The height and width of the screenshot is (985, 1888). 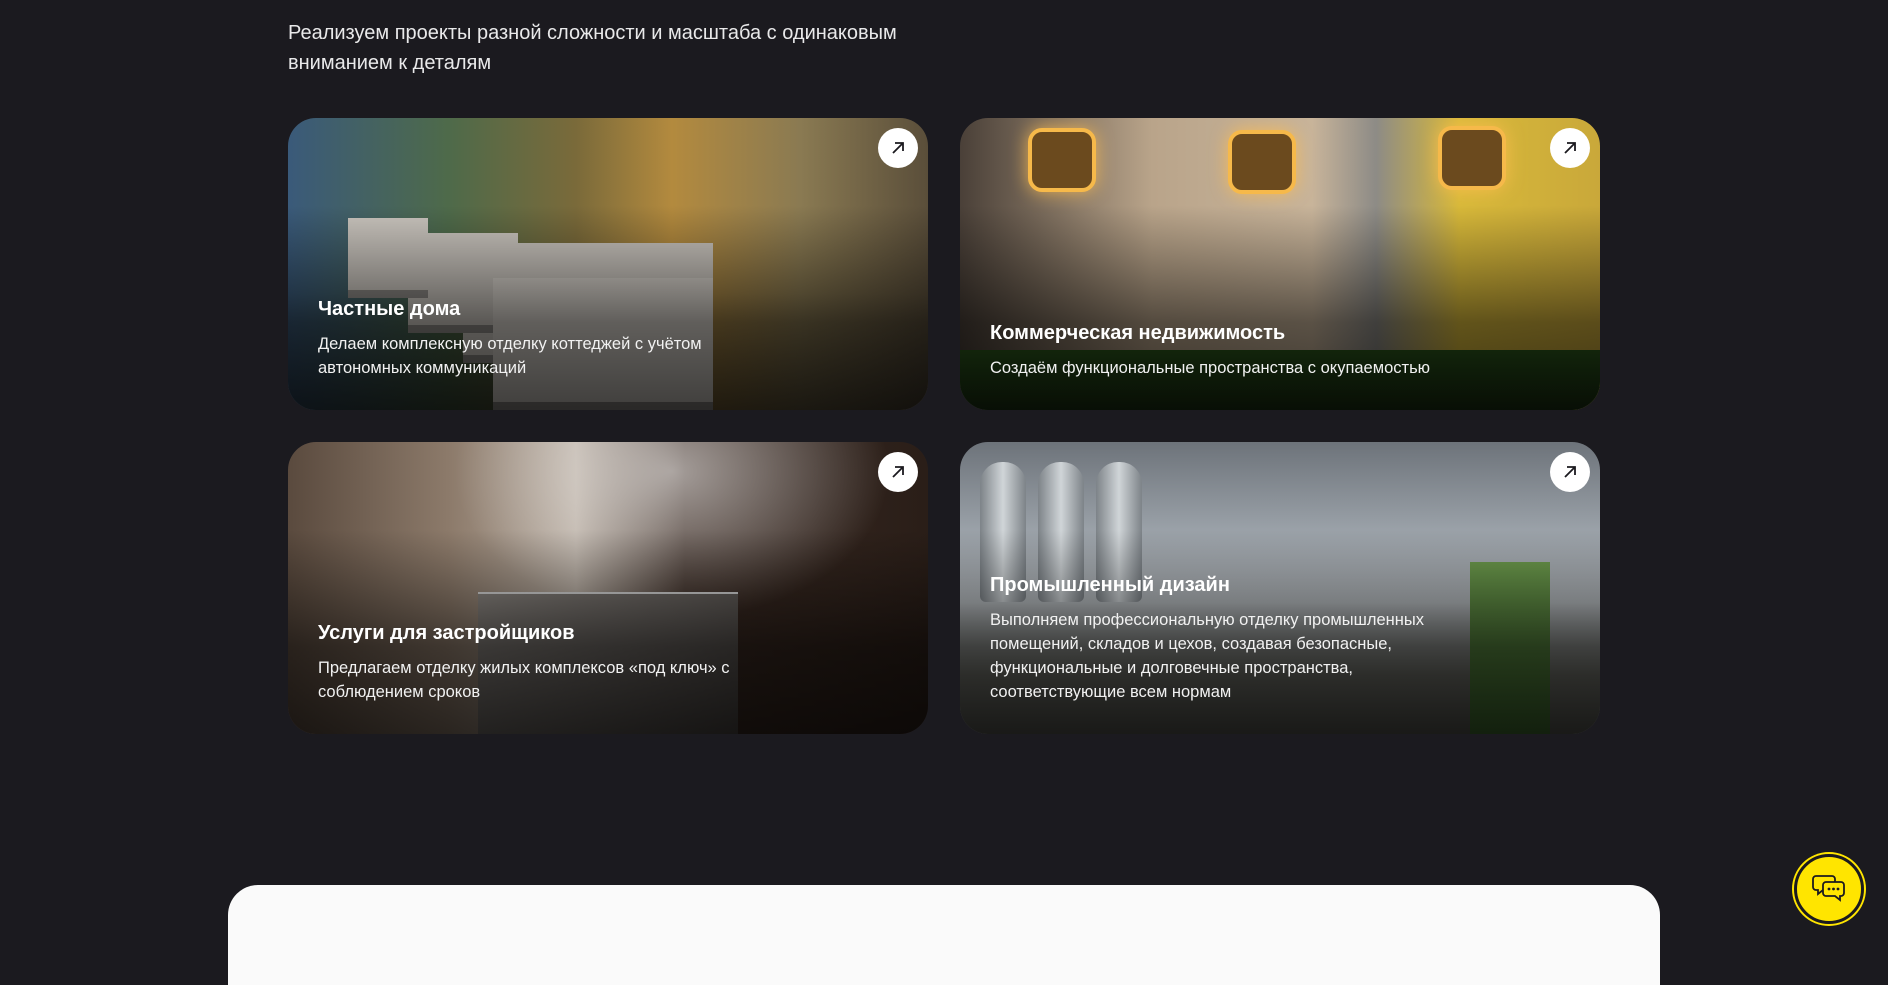 What do you see at coordinates (944, 935) in the screenshot?
I see `next-section-panel` at bounding box center [944, 935].